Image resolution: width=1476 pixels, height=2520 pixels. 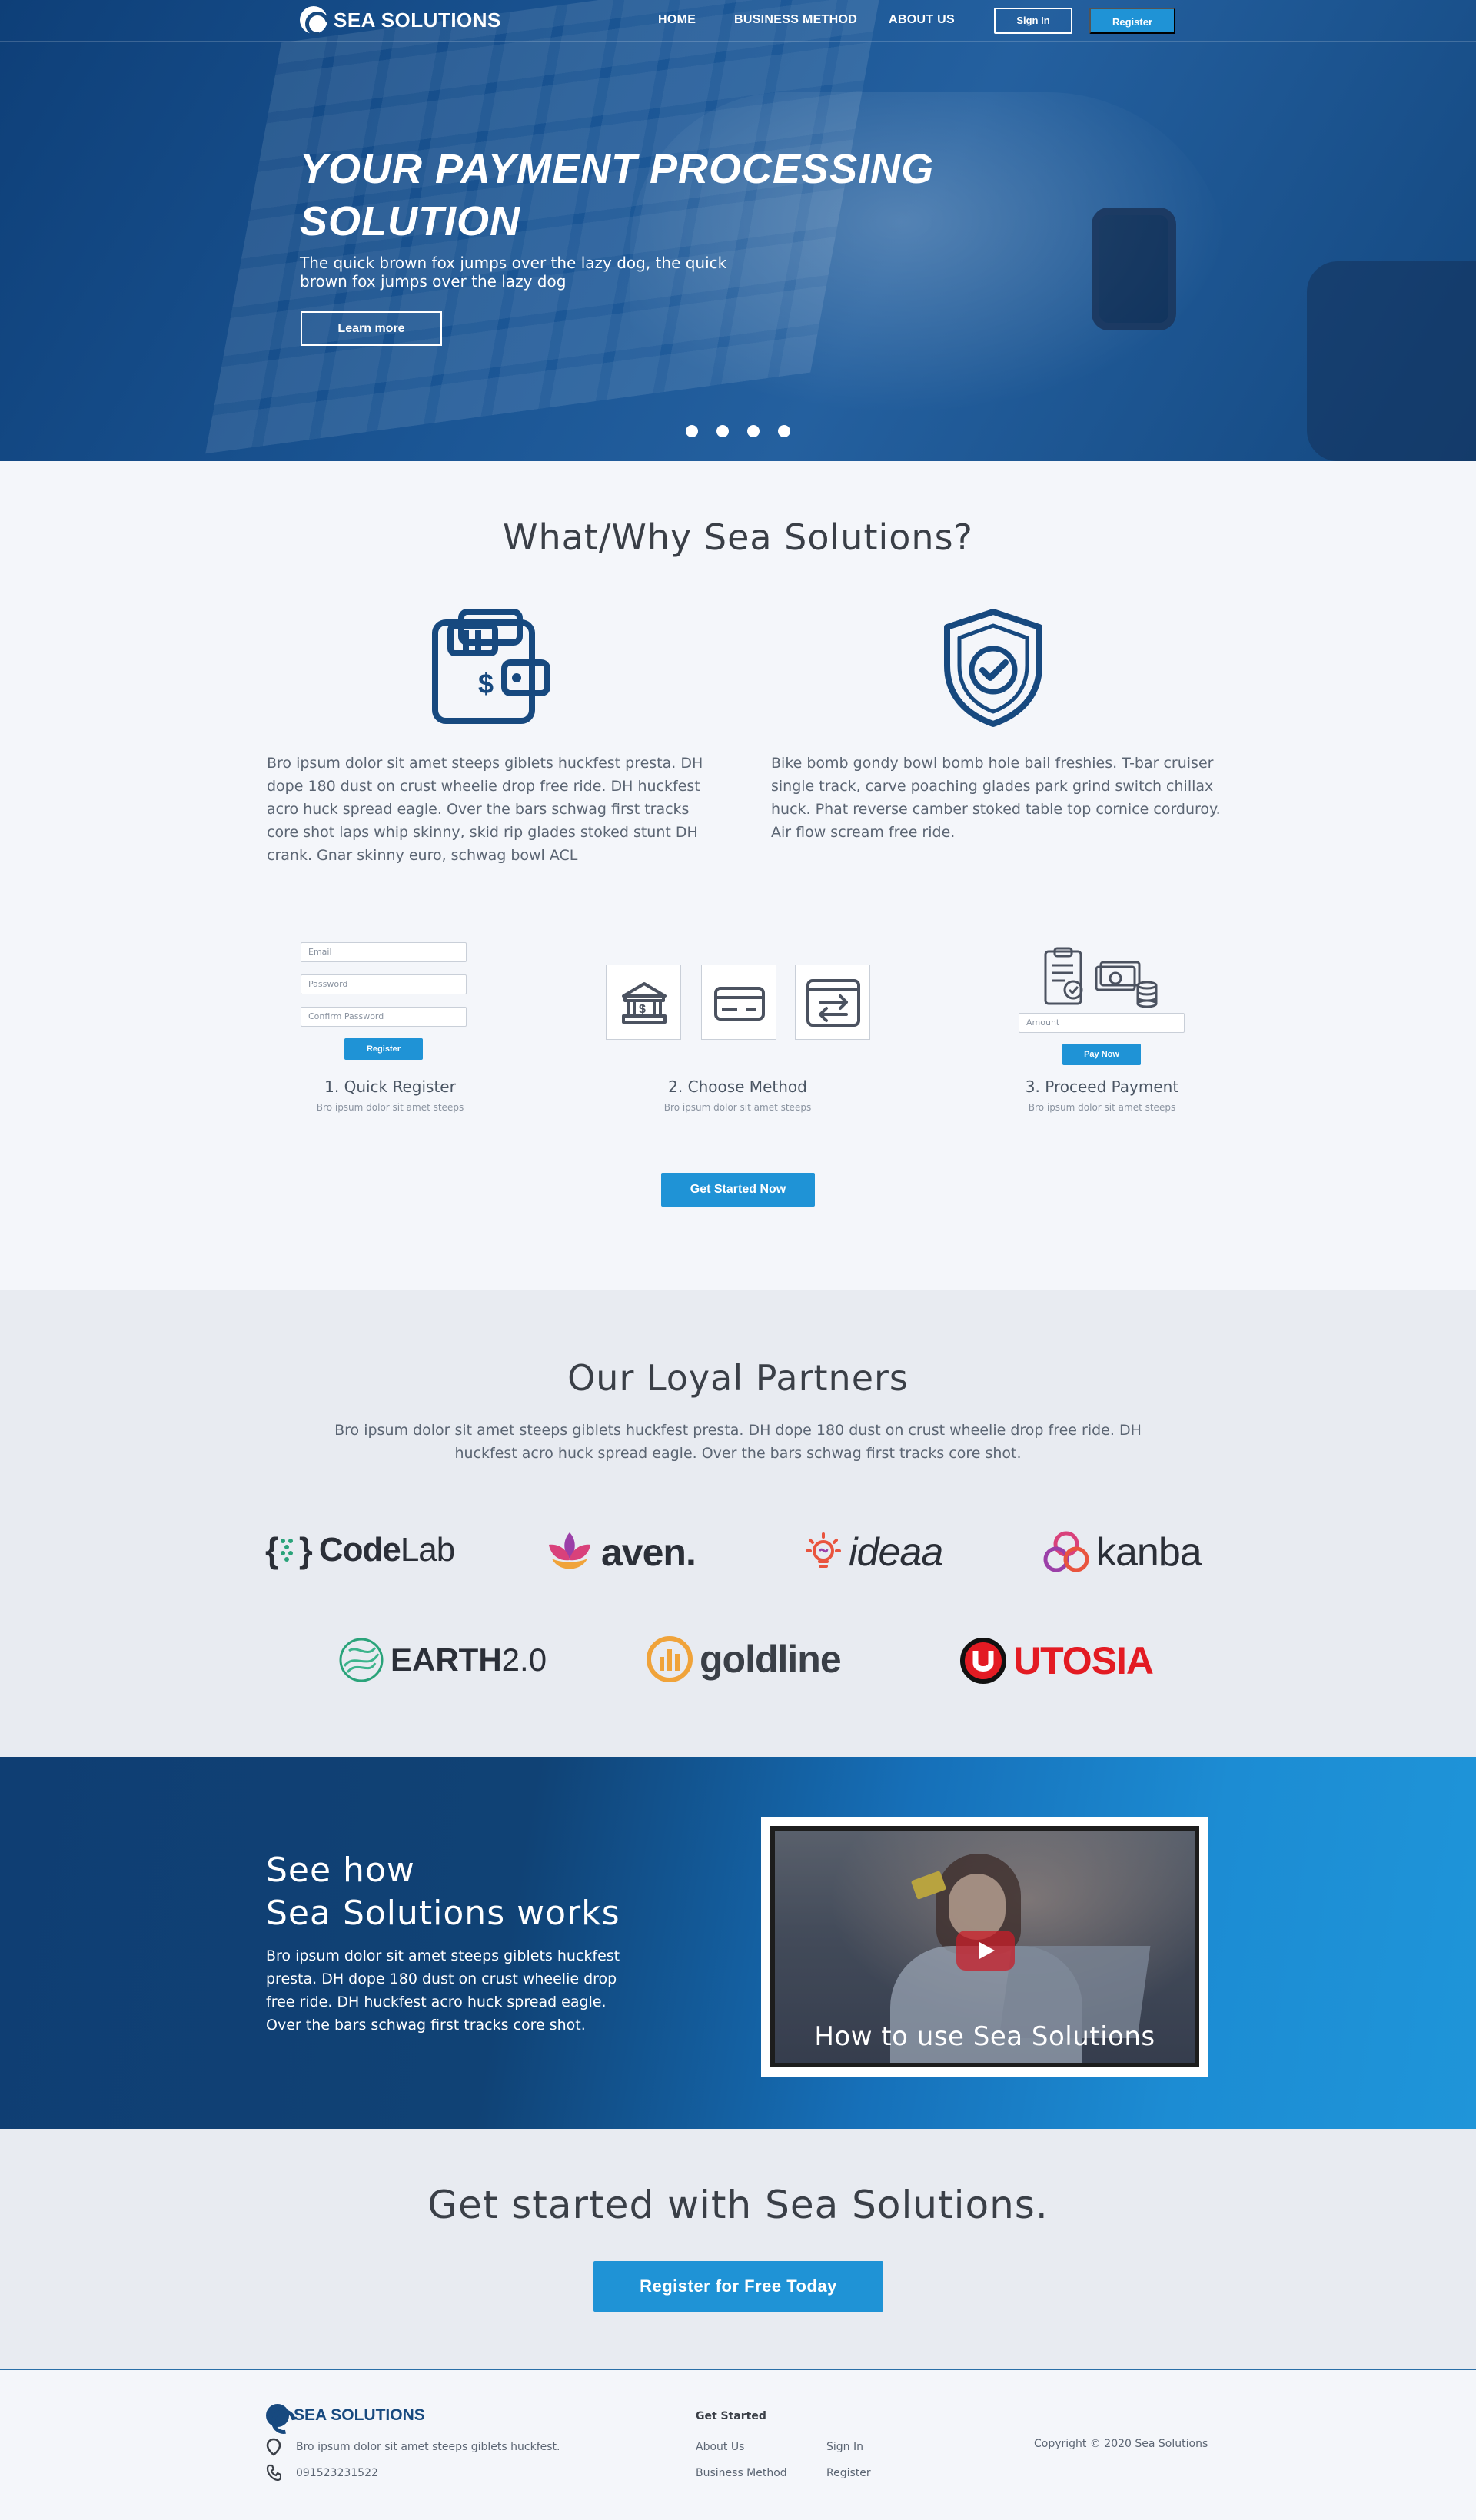 What do you see at coordinates (1149, 1553) in the screenshot?
I see `kanba-text: kanba` at bounding box center [1149, 1553].